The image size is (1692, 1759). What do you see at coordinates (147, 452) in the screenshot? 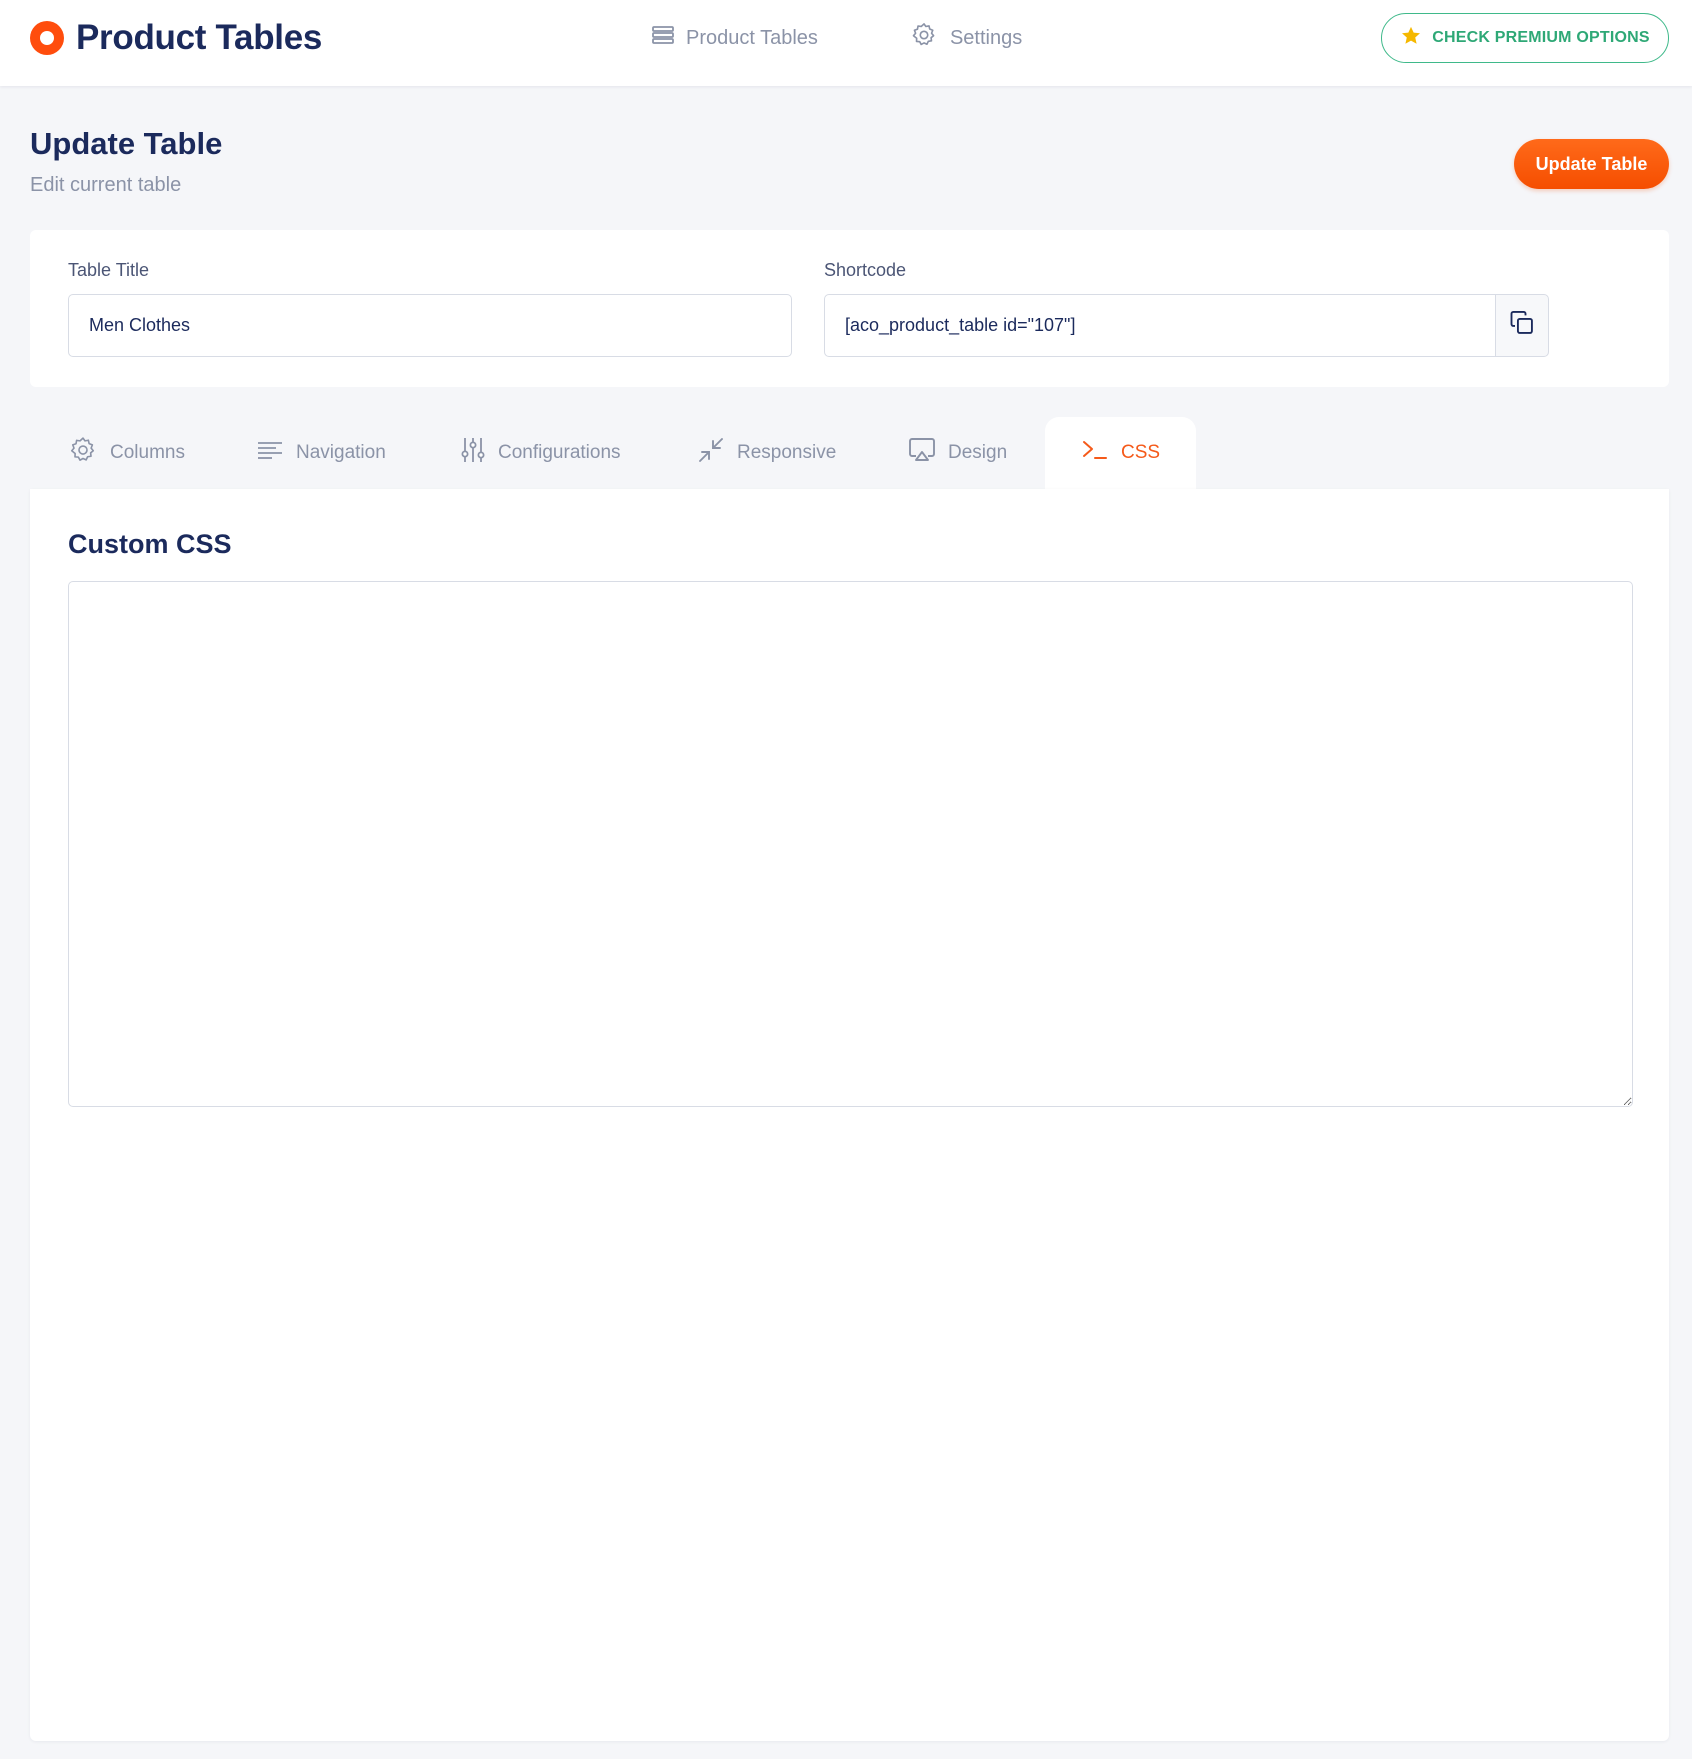
I see `tab-label: Columns` at bounding box center [147, 452].